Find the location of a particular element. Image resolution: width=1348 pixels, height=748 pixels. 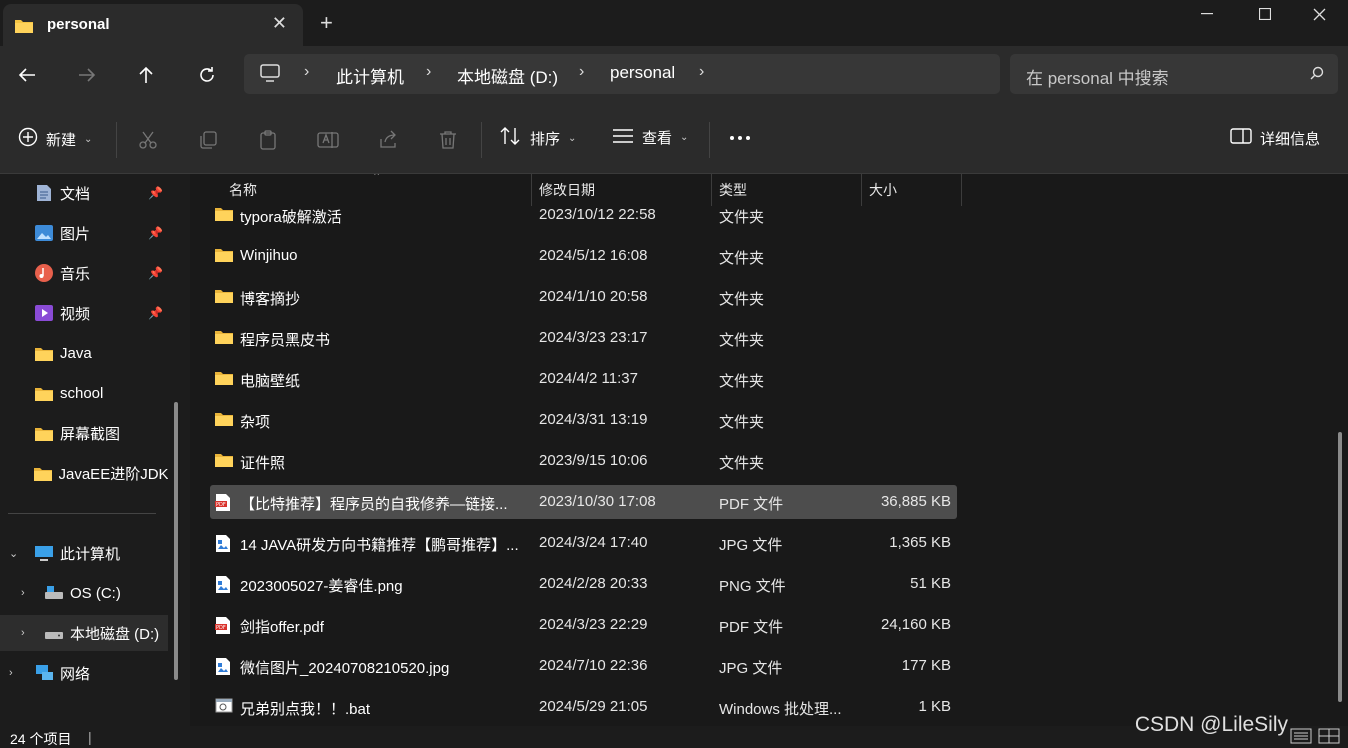

file-size: 51 KB is located at coordinates (930, 583).